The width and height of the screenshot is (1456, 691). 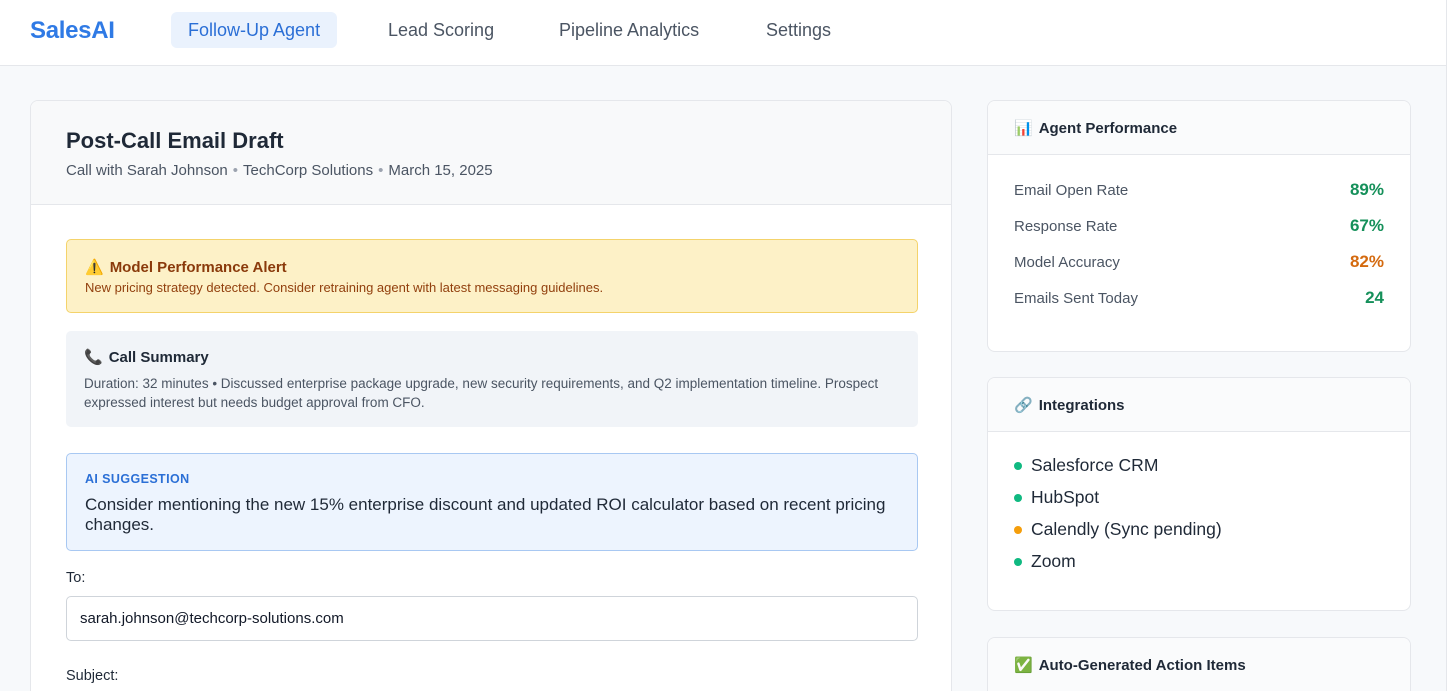 What do you see at coordinates (1199, 467) in the screenshot?
I see `integration-item-salesforce: Salesforce CRM` at bounding box center [1199, 467].